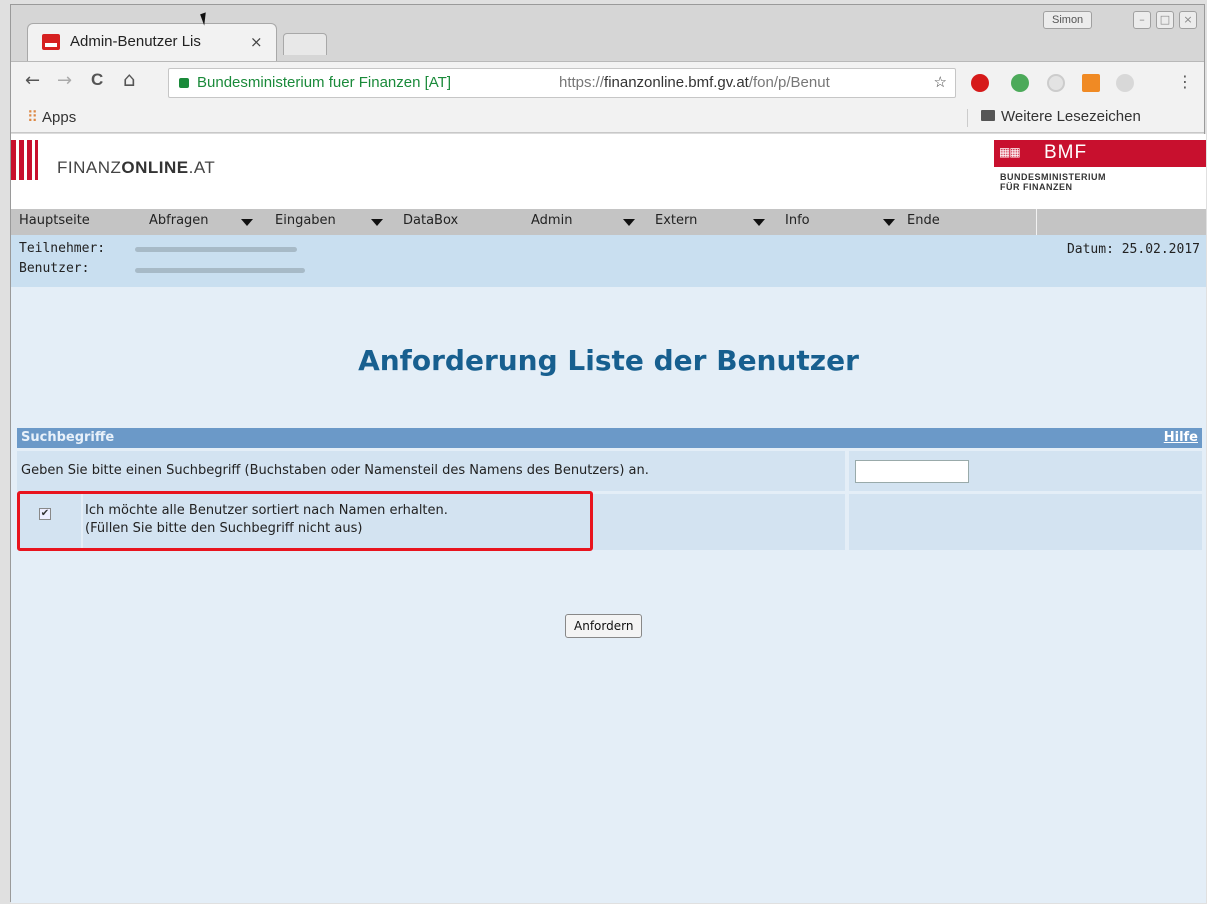 The height and width of the screenshot is (904, 1207). I want to click on bmf-logo: ▦▦ BMF BUNDESMINISTERIUM FÜR FINANZEN, so click(1100, 170).